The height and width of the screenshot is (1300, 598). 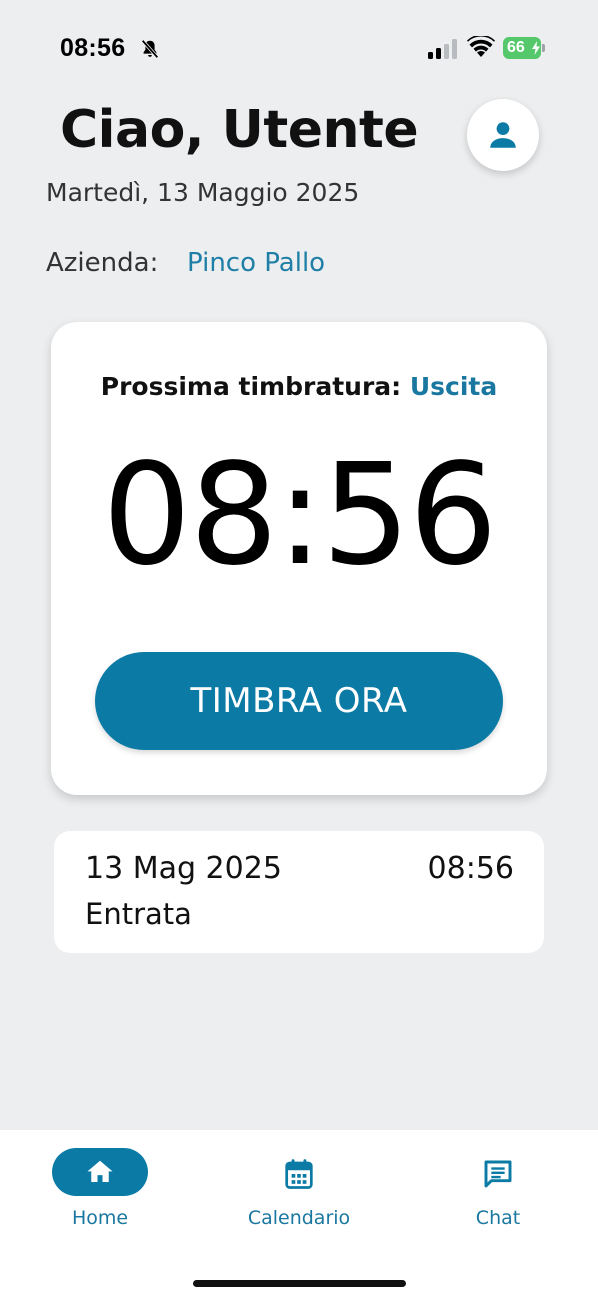 What do you see at coordinates (299, 1193) in the screenshot?
I see `nav-item-calendar: Calendario` at bounding box center [299, 1193].